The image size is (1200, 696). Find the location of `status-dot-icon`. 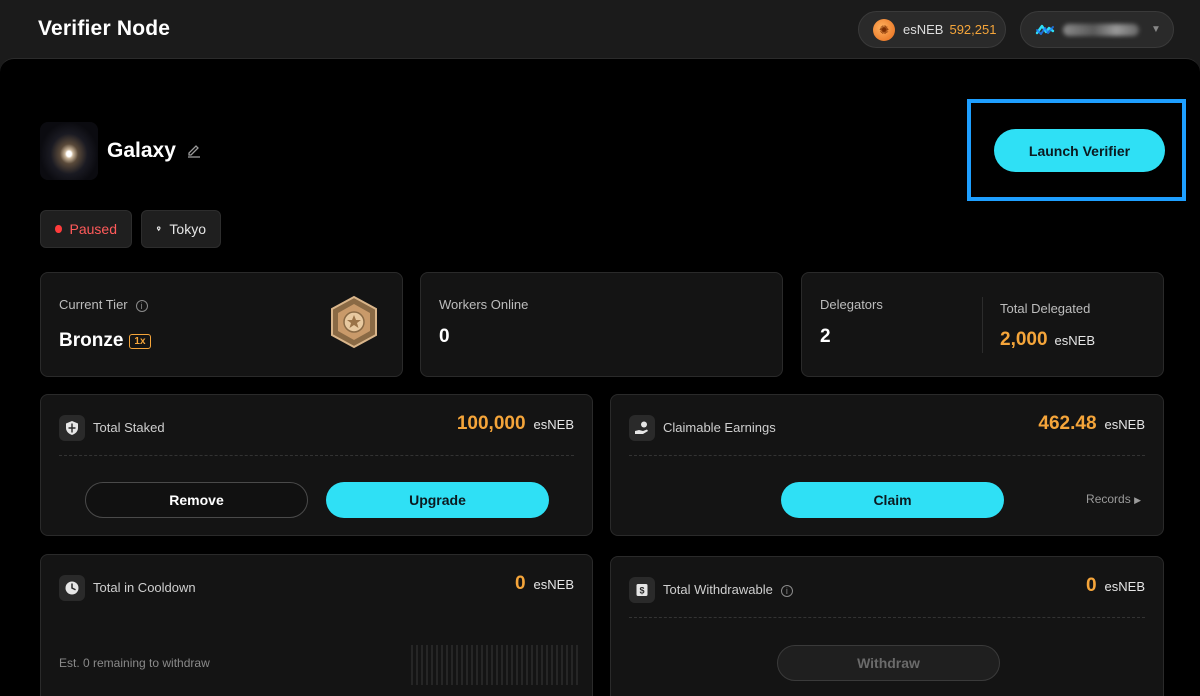

status-dot-icon is located at coordinates (58, 229).